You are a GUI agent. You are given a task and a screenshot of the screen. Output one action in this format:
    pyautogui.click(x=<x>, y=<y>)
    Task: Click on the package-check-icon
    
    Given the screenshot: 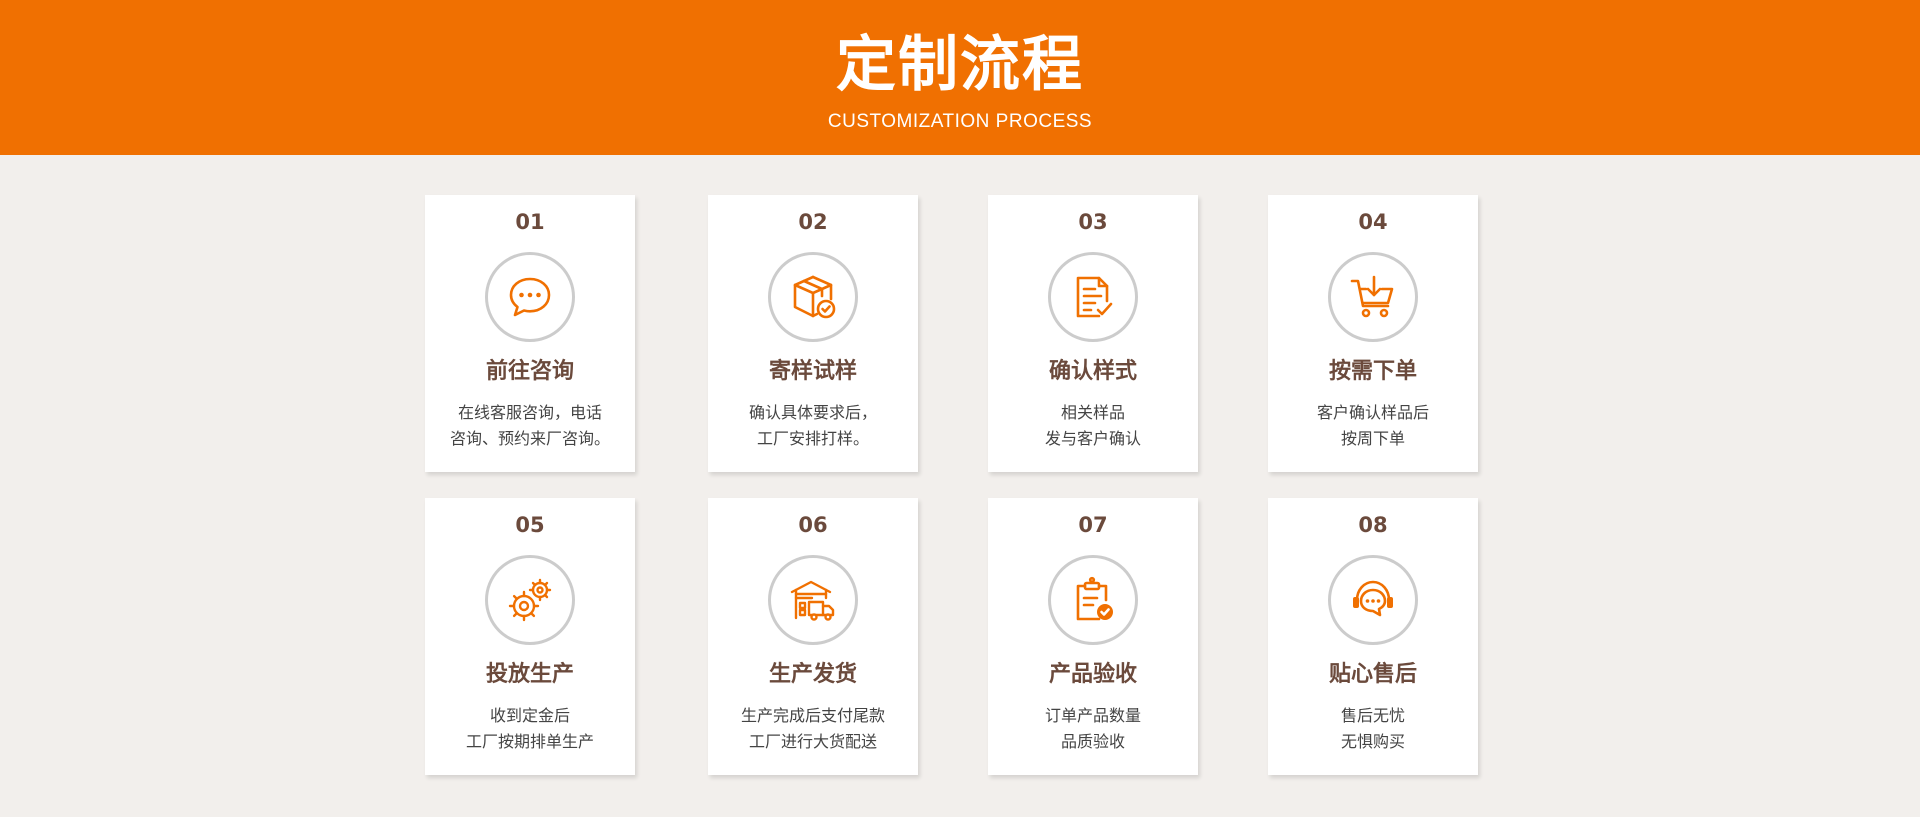 What is the action you would take?
    pyautogui.click(x=813, y=297)
    